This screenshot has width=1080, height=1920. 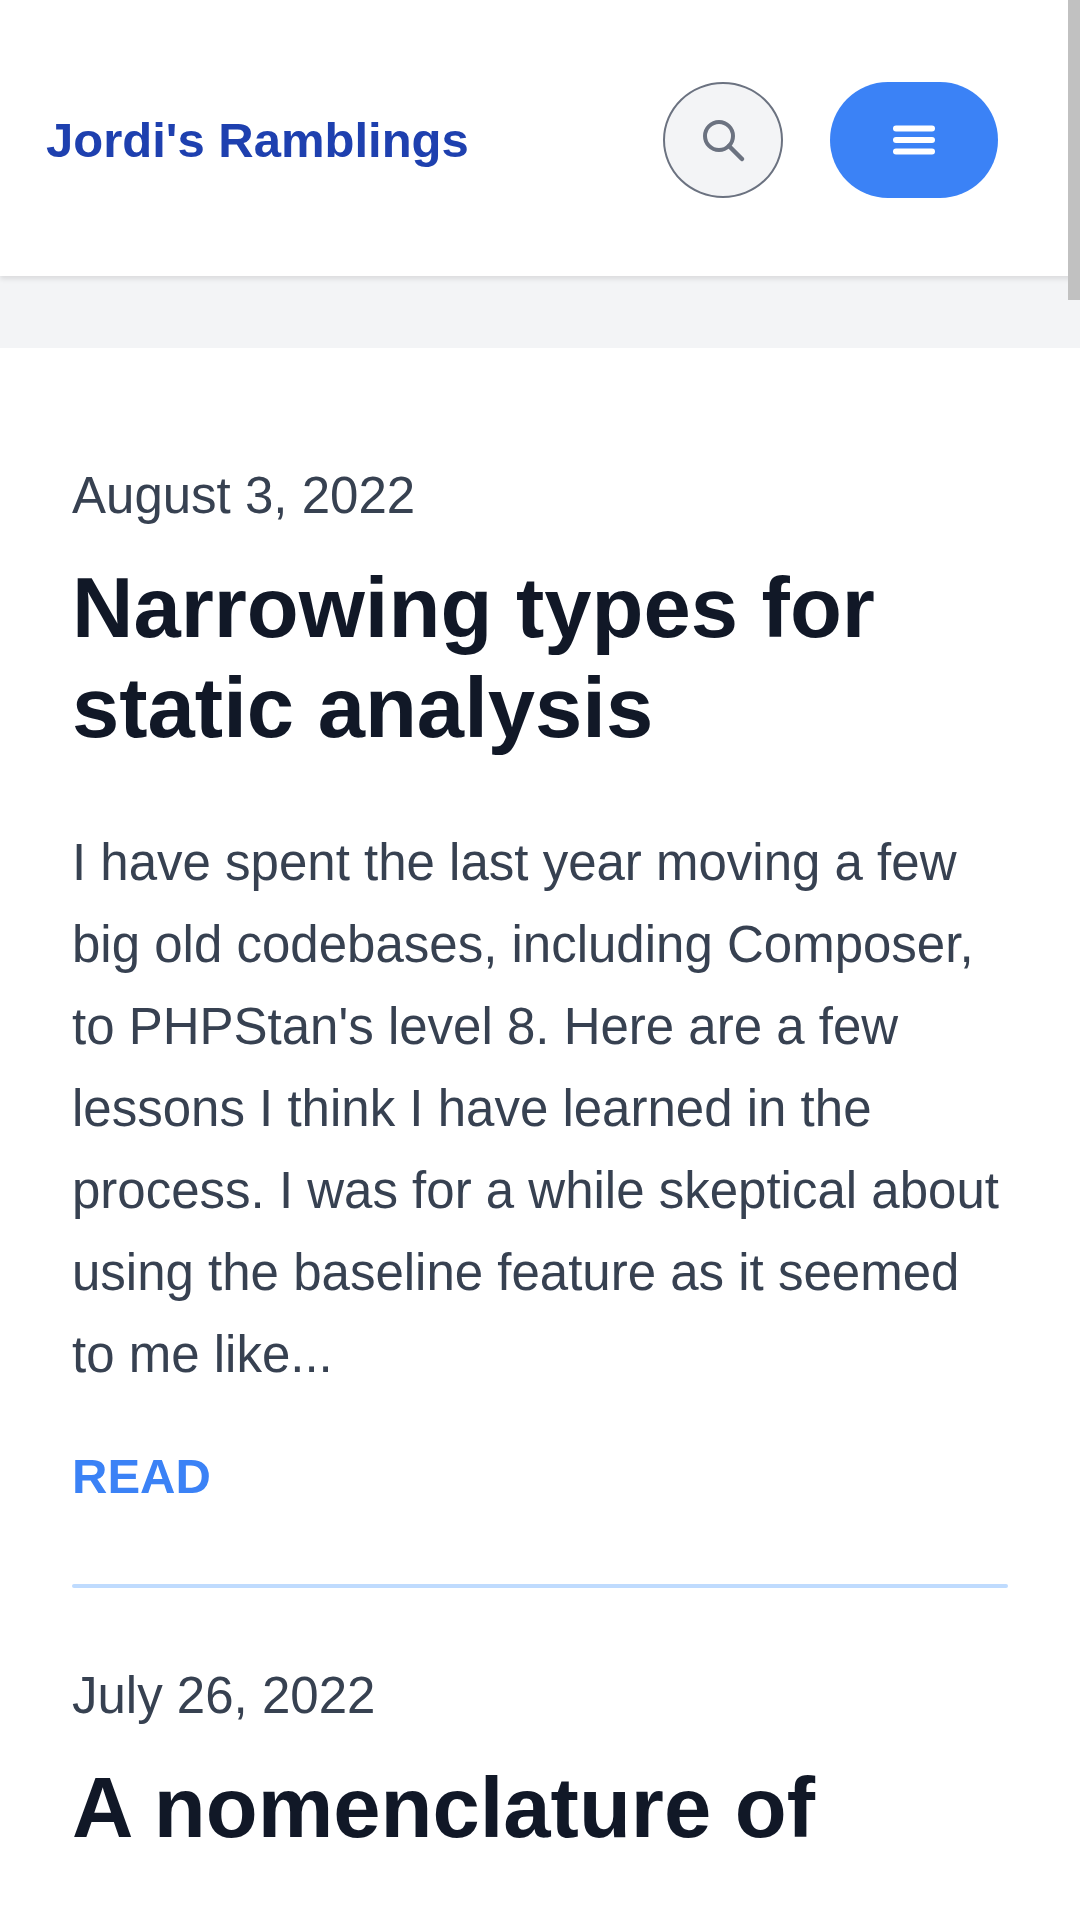 What do you see at coordinates (540, 658) in the screenshot?
I see `post-title: Narrowing types for static analysis` at bounding box center [540, 658].